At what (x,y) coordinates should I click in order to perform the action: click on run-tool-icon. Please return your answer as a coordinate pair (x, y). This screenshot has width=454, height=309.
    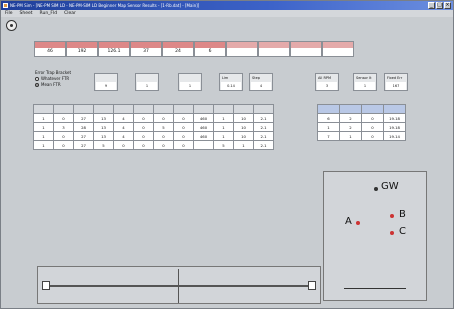
    Looking at the image, I should click on (11, 25).